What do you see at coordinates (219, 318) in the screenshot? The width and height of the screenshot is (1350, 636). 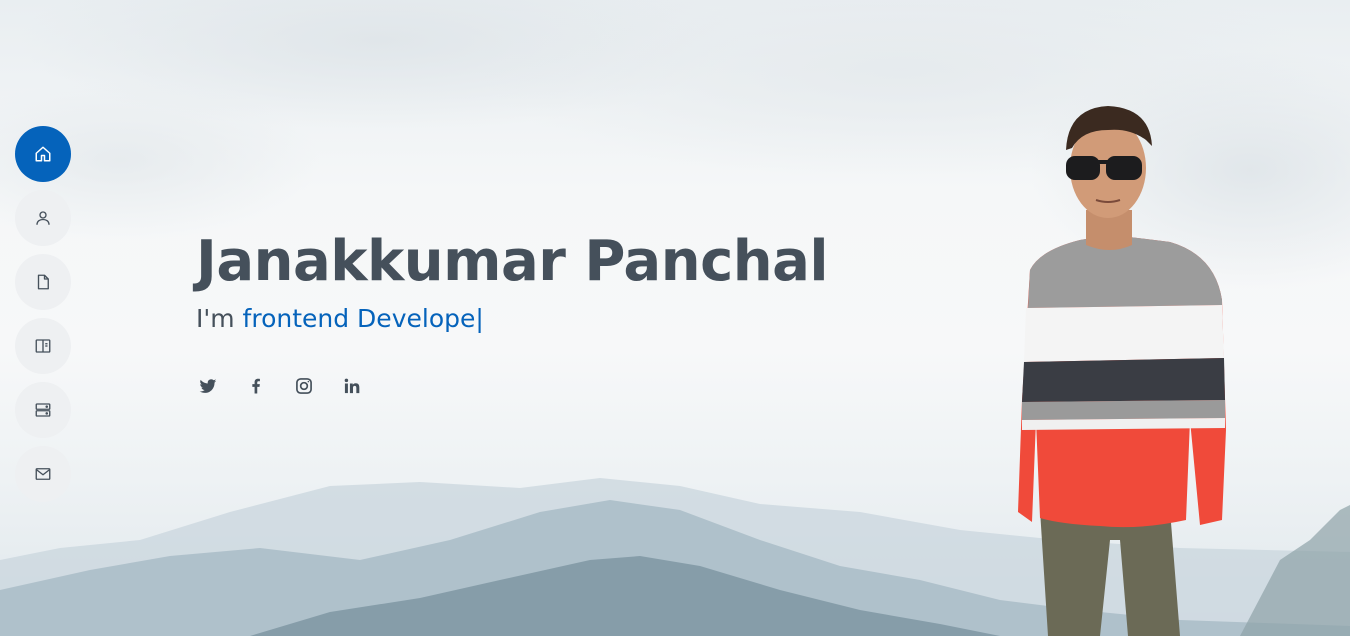 I see `hero-prefix: I'm` at bounding box center [219, 318].